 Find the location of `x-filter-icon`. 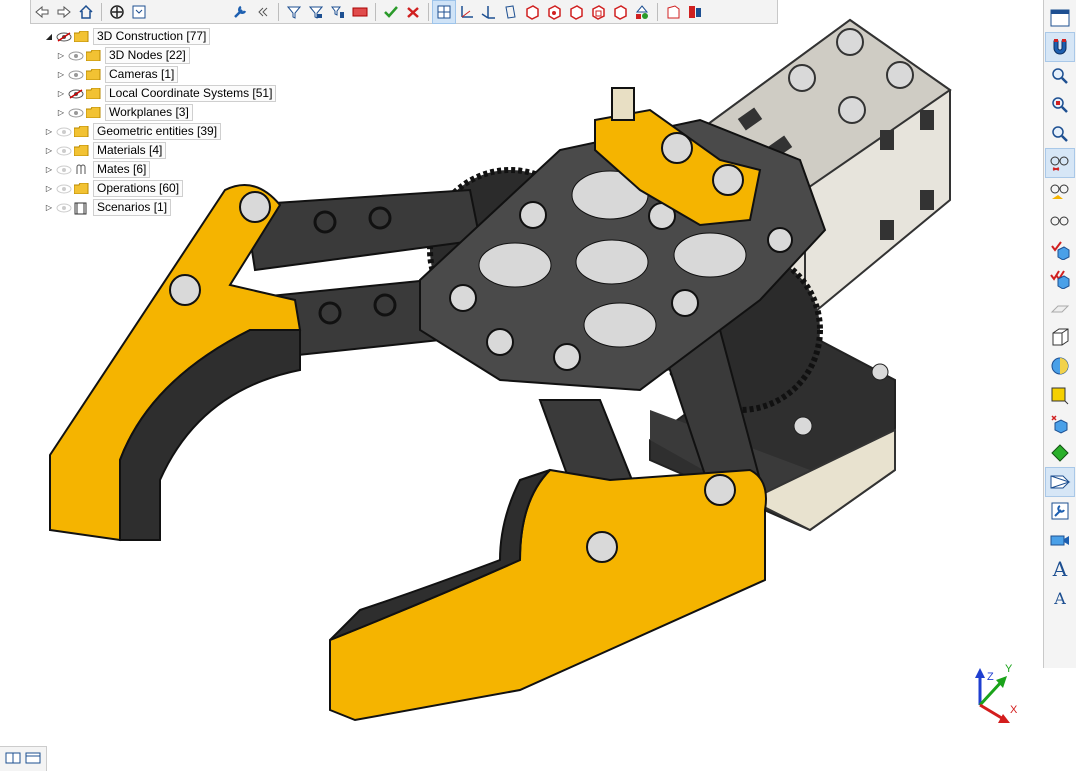

x-filter-icon is located at coordinates (413, 12).